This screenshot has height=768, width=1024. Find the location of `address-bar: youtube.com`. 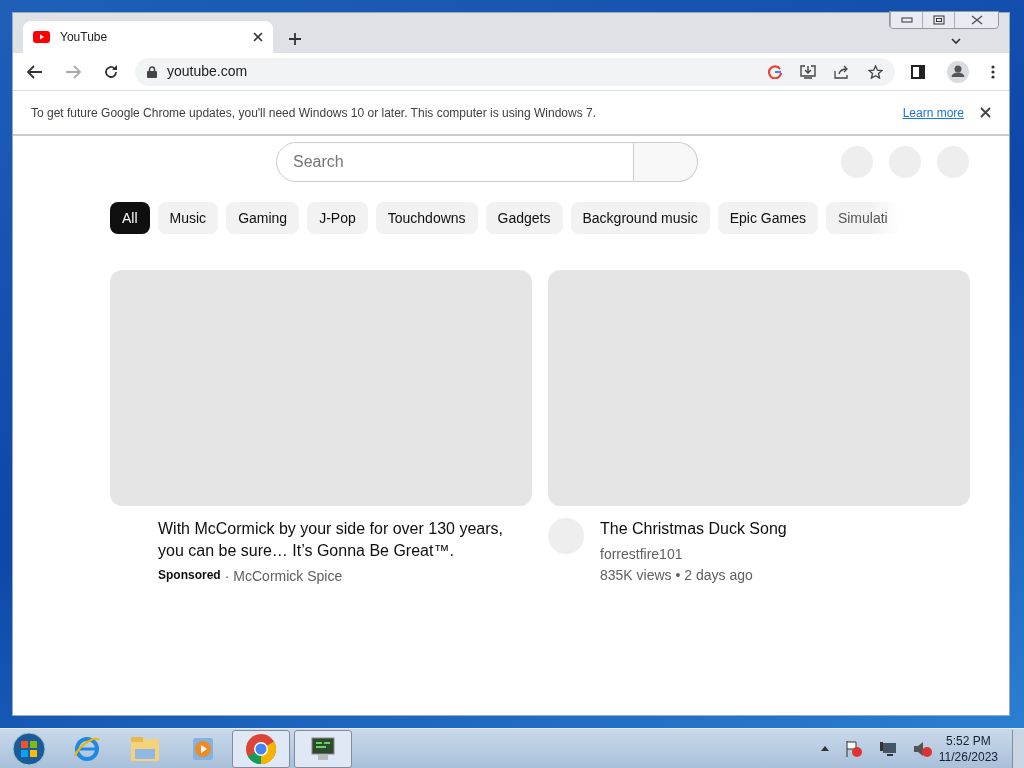

address-bar: youtube.com is located at coordinates (515, 71).